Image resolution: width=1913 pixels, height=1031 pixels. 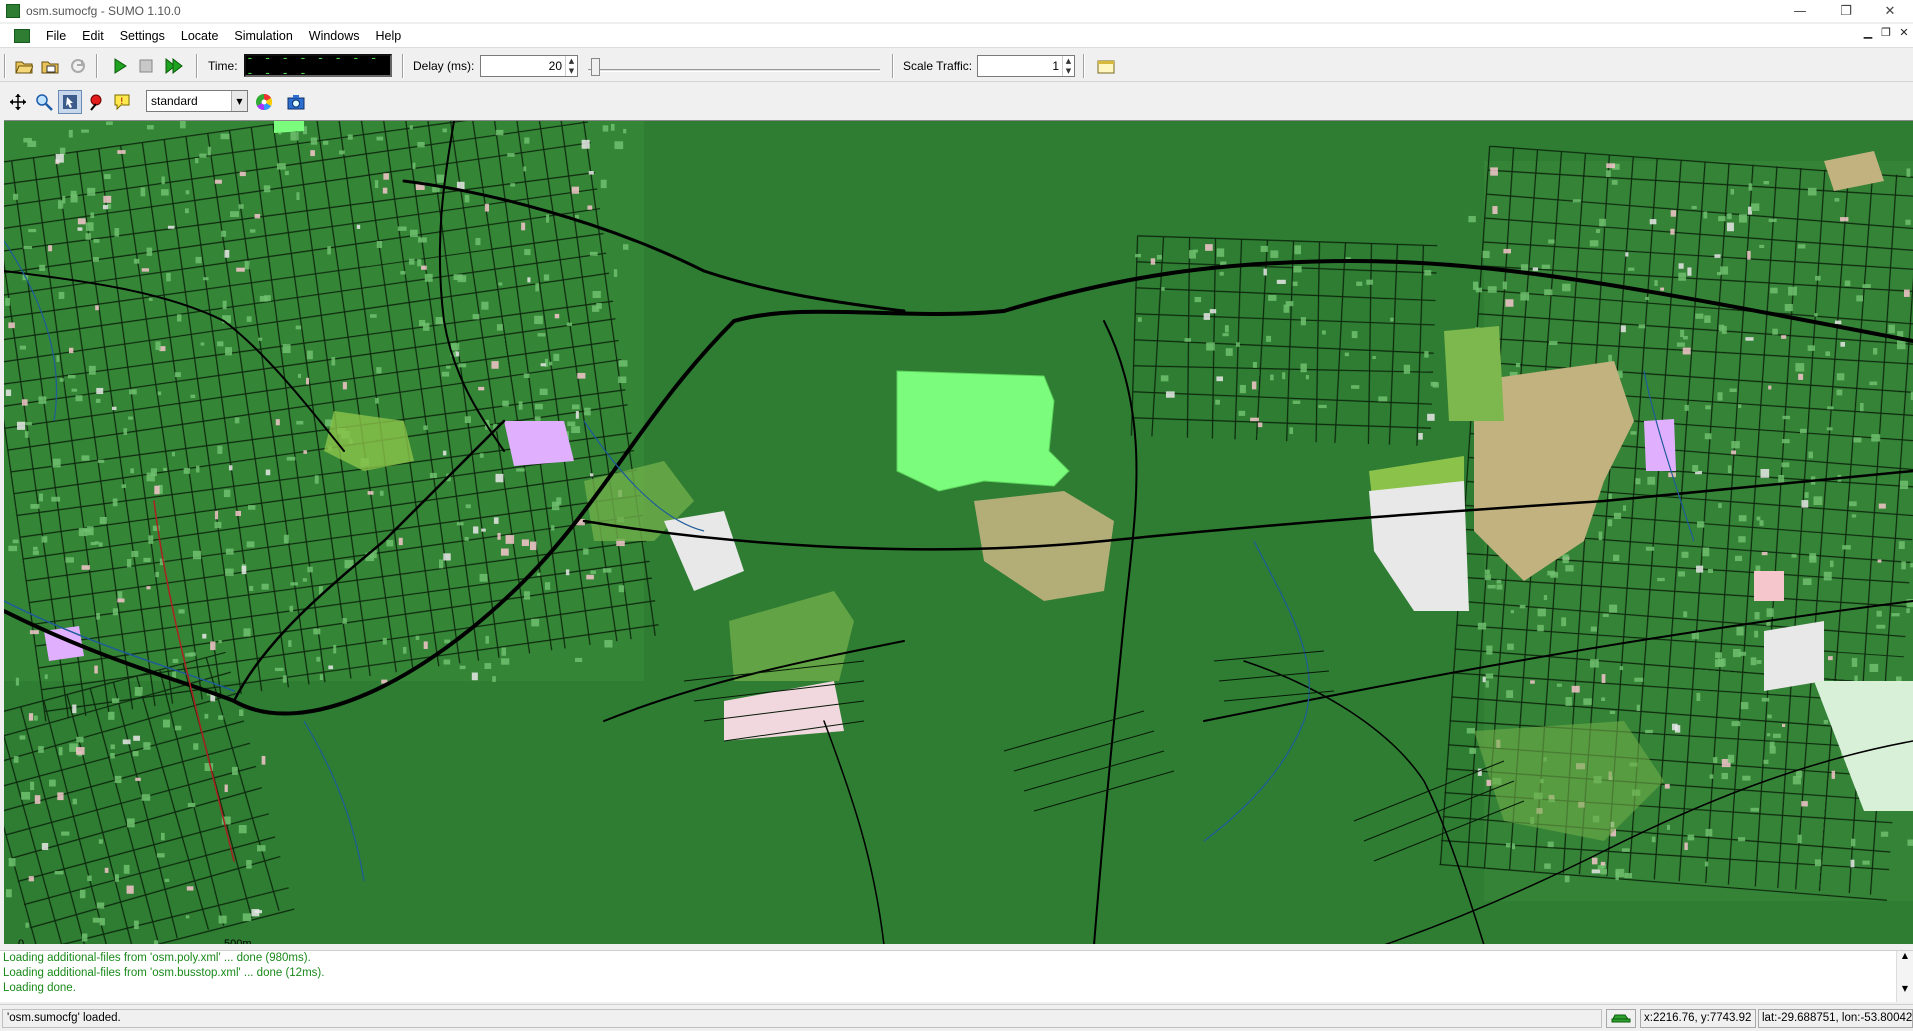 What do you see at coordinates (523, 66) in the screenshot?
I see `delay-value: 20` at bounding box center [523, 66].